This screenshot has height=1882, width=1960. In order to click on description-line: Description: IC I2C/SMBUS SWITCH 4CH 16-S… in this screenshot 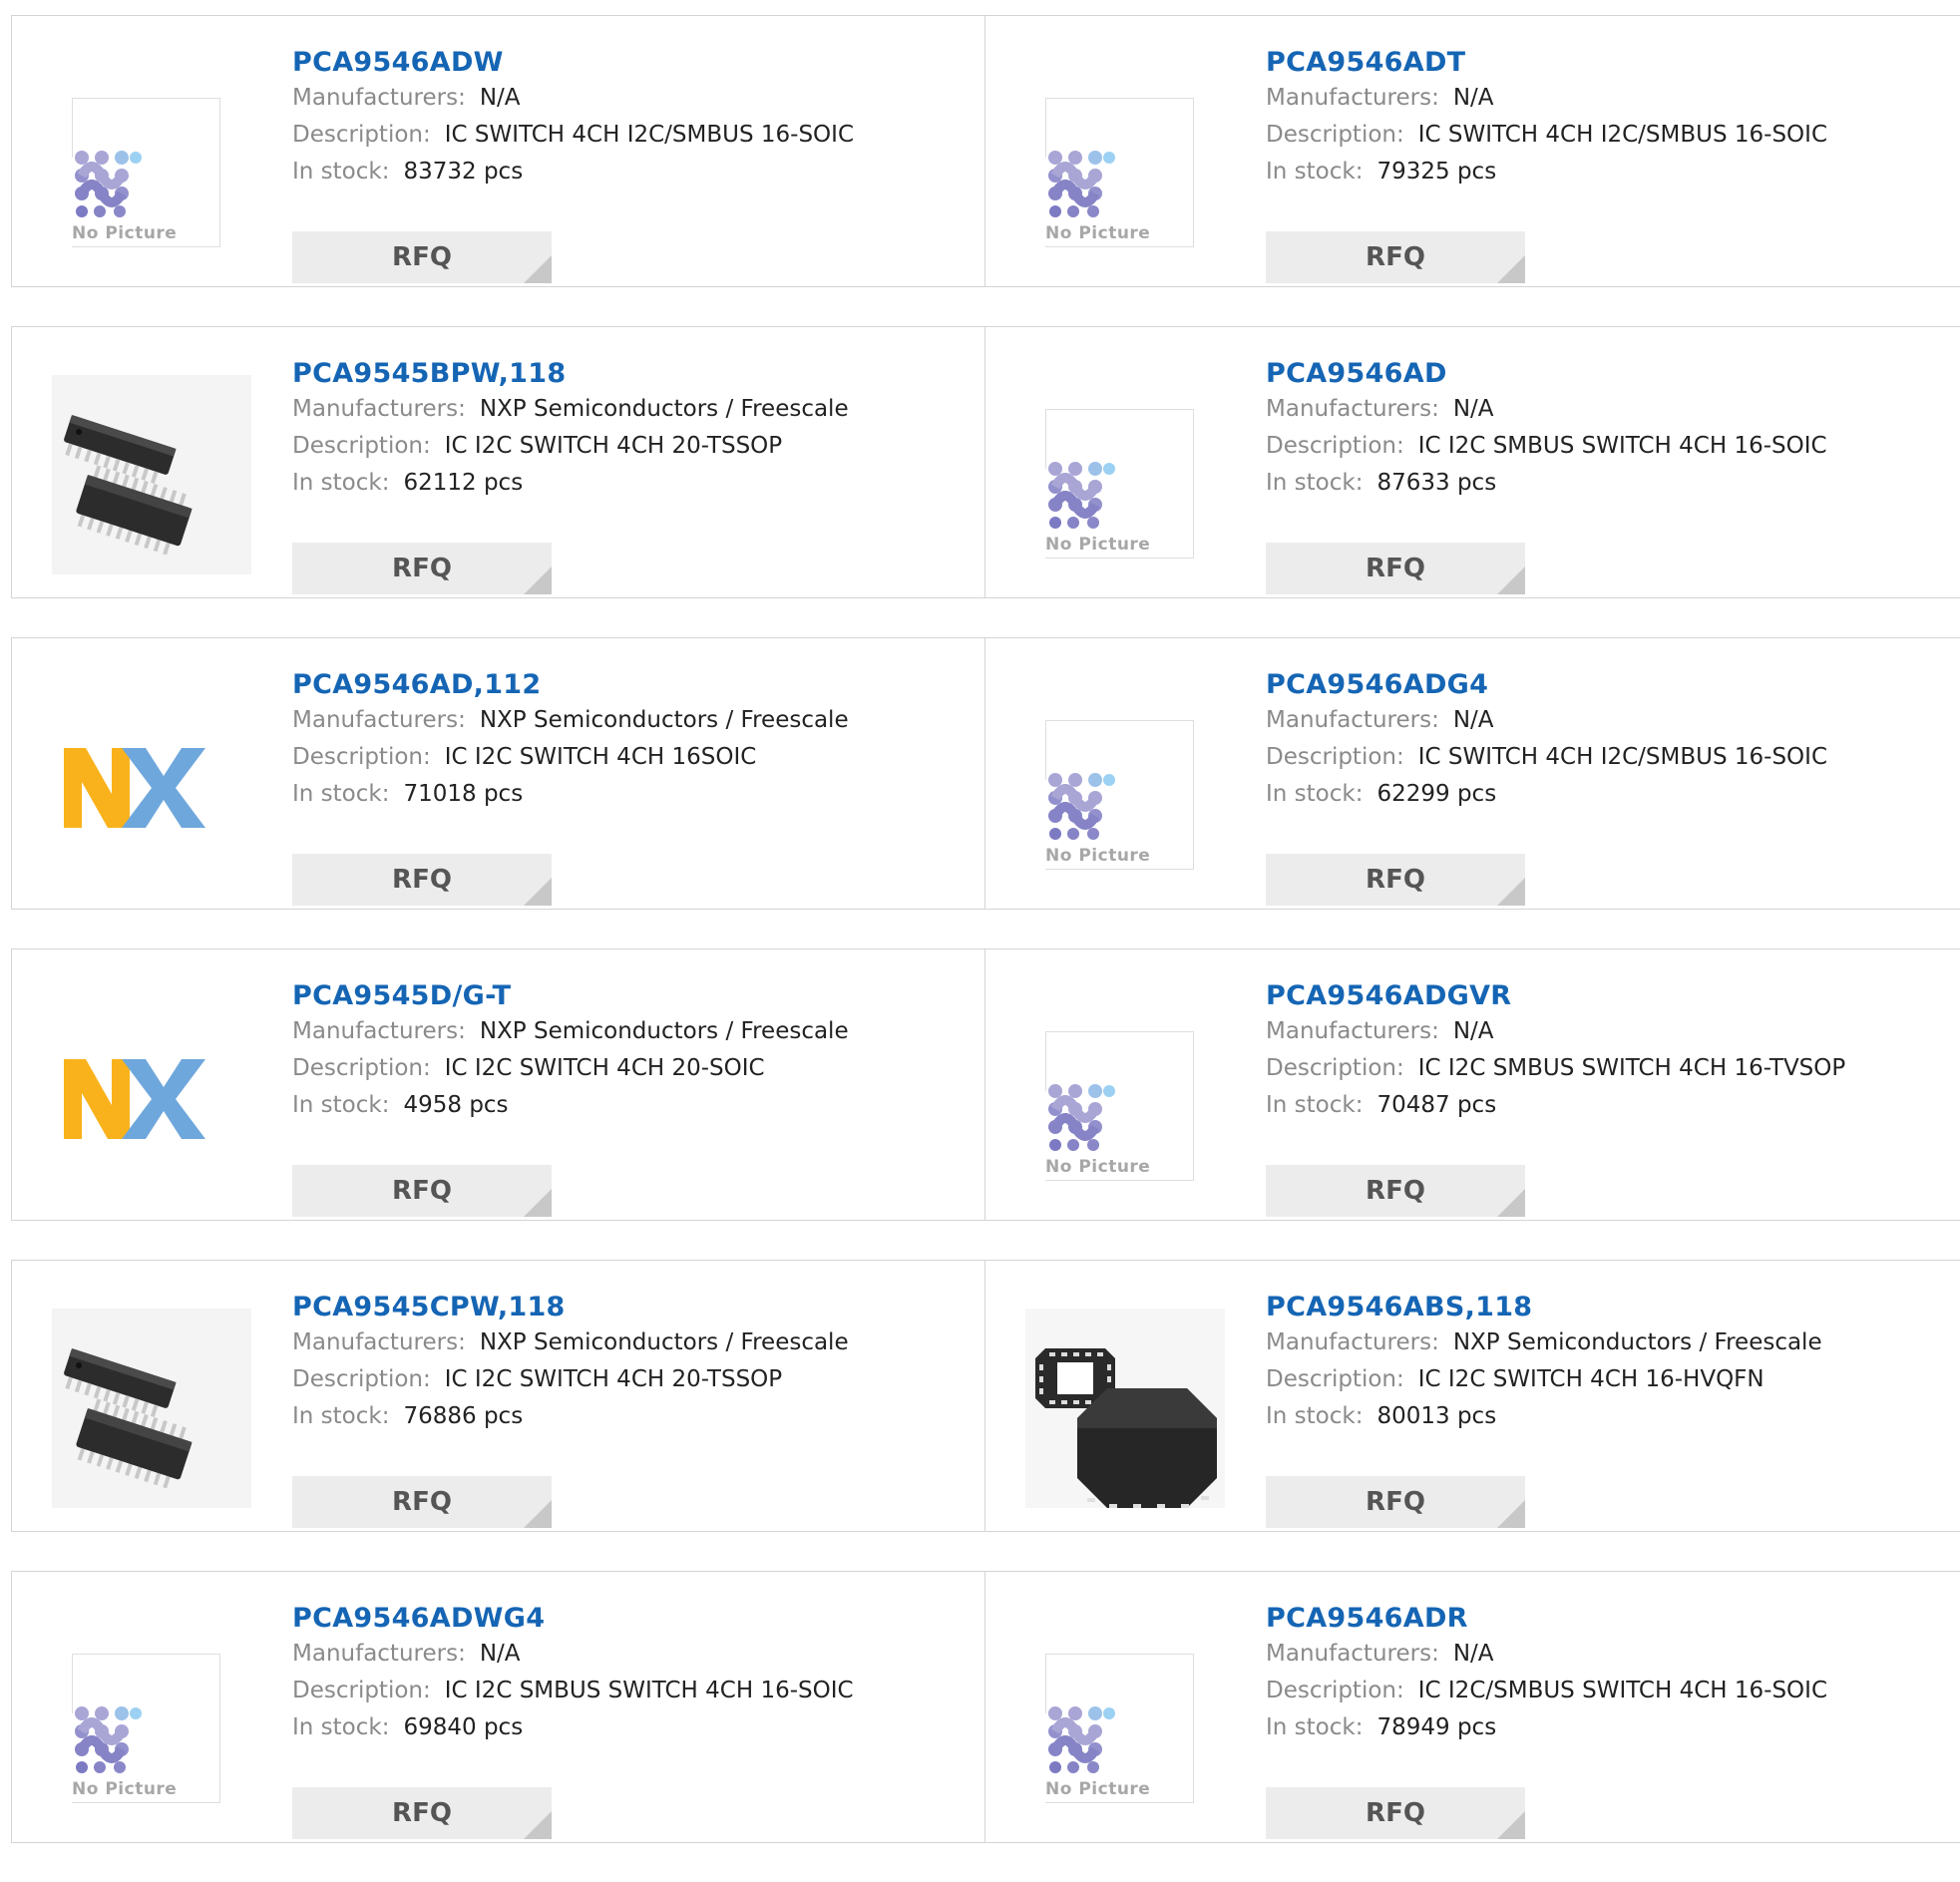, I will do `click(1608, 1691)`.